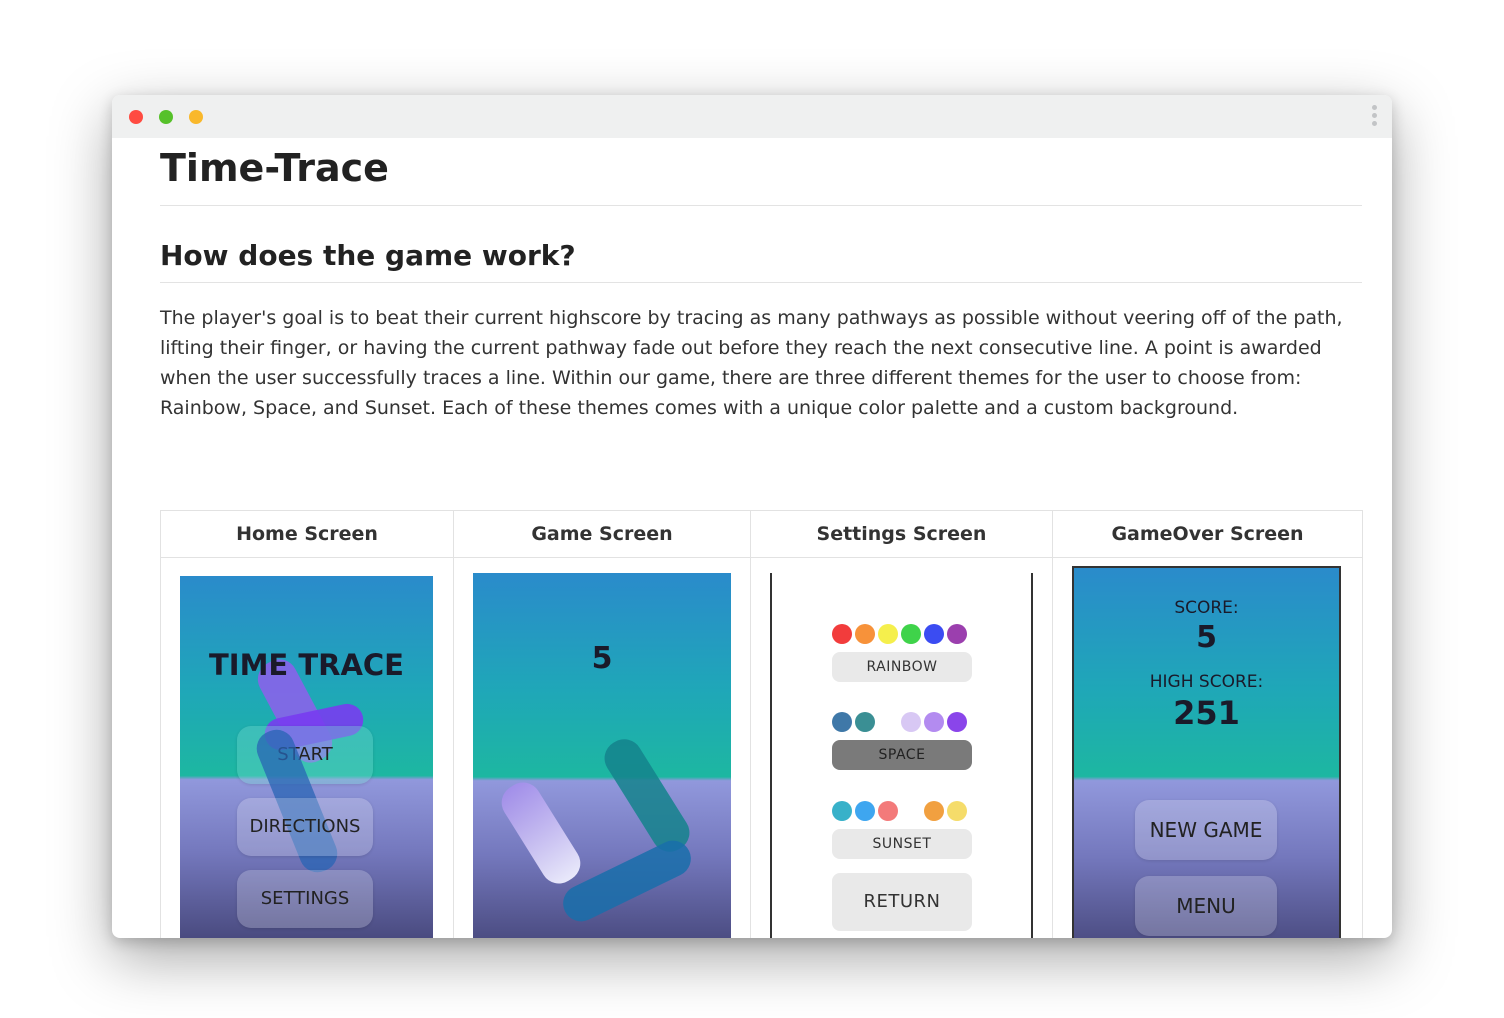 This screenshot has height=1018, width=1504. Describe the element at coordinates (647, 795) in the screenshot. I see `trace-path-teal` at that location.